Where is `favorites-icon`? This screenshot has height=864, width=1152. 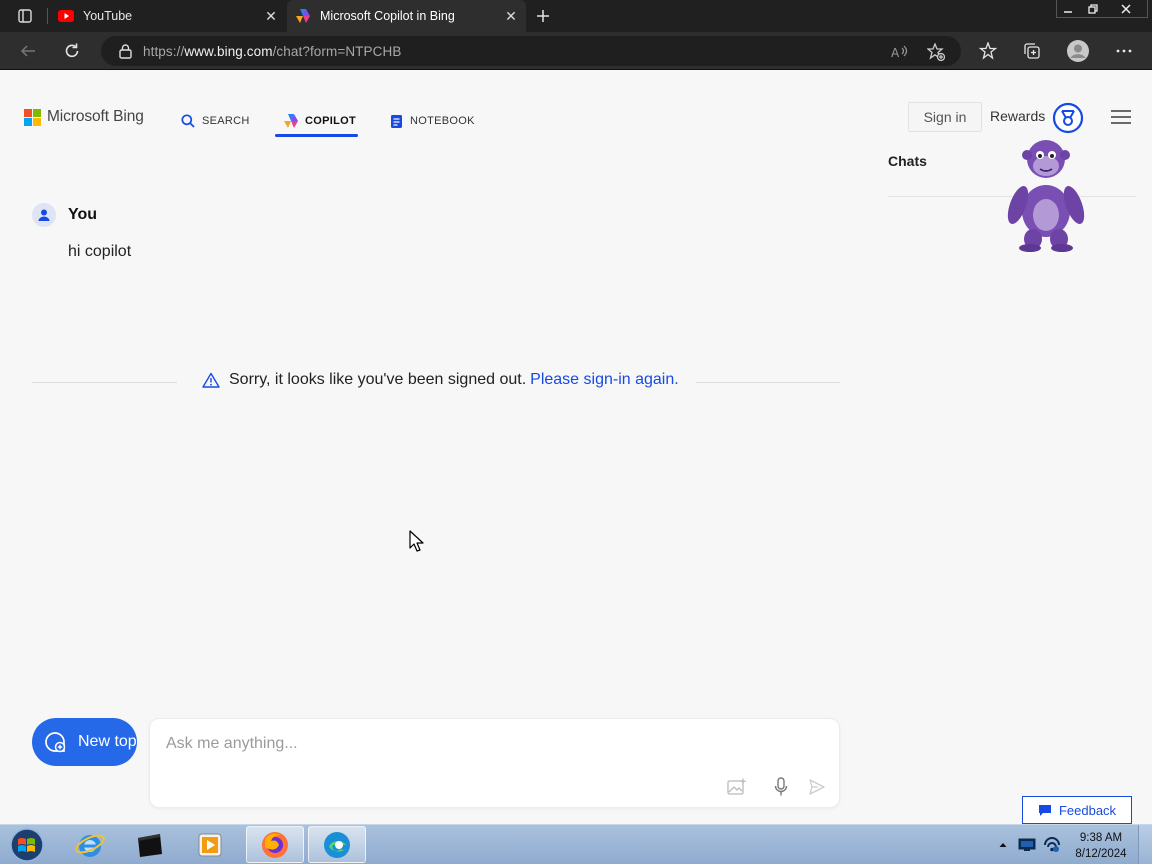
favorites-icon is located at coordinates (988, 51).